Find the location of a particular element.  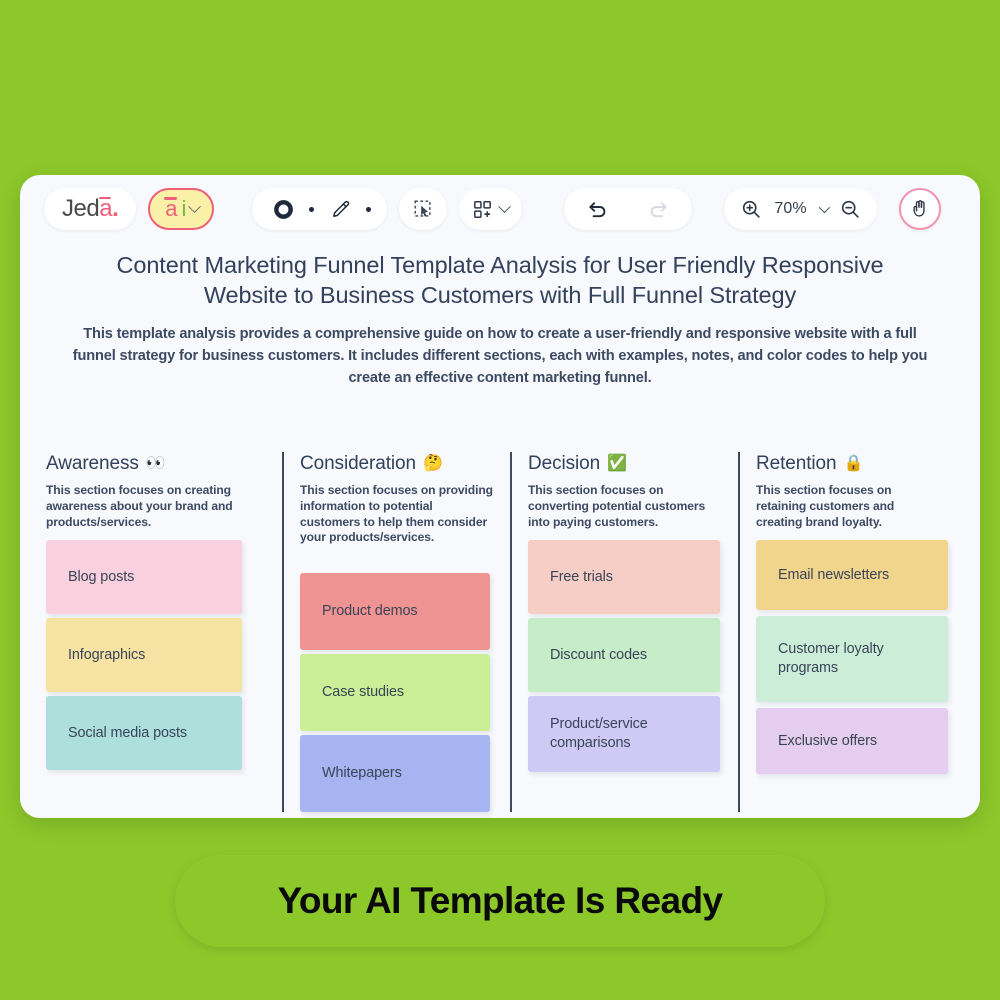

funnel-card-label: Infographics is located at coordinates (107, 654).